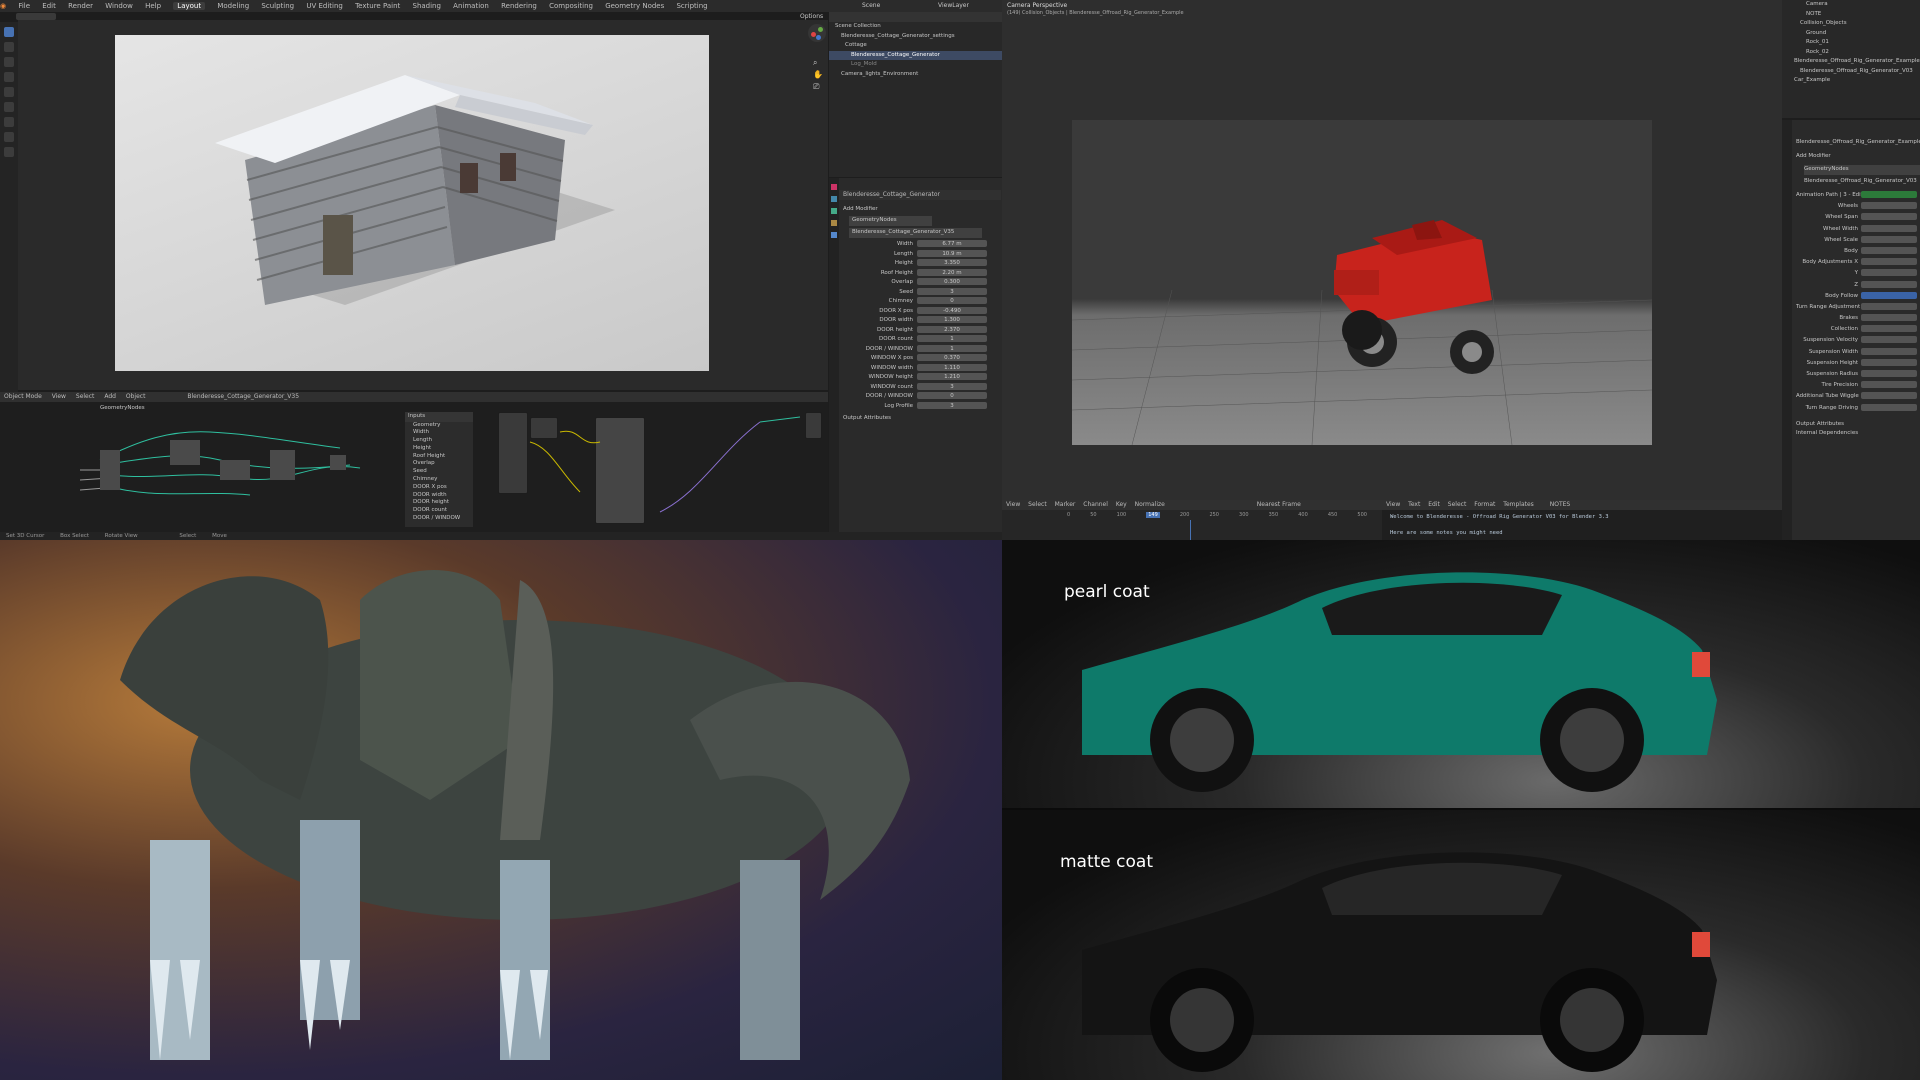 This screenshot has height=1080, width=1920. I want to click on mode-menu: Object Mode, so click(23, 396).